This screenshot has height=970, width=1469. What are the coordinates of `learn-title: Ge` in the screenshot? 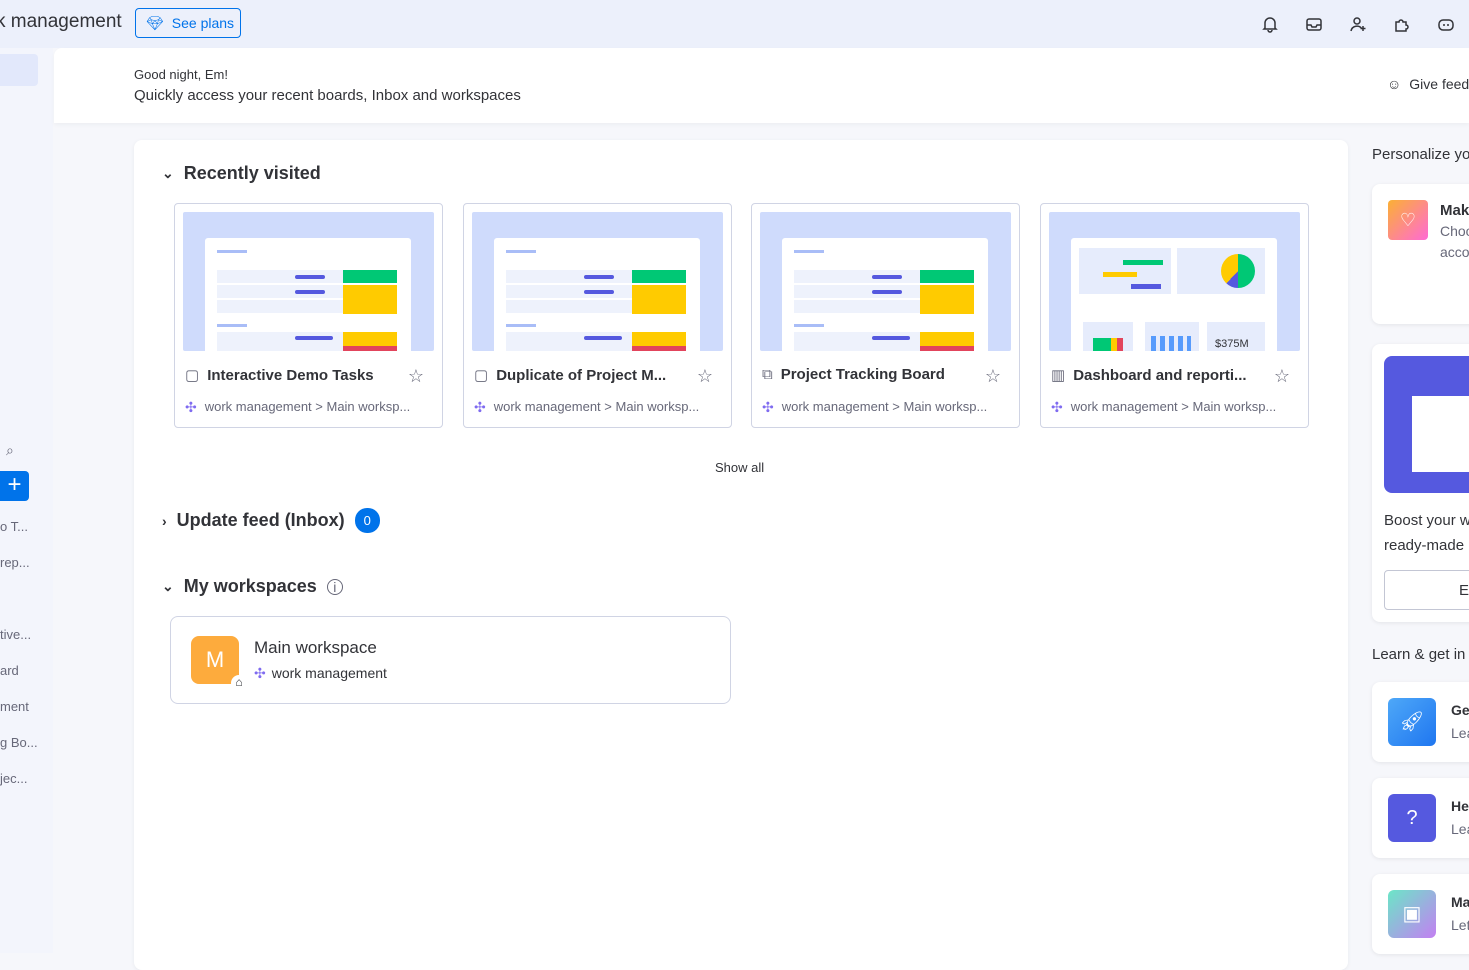 It's located at (1460, 710).